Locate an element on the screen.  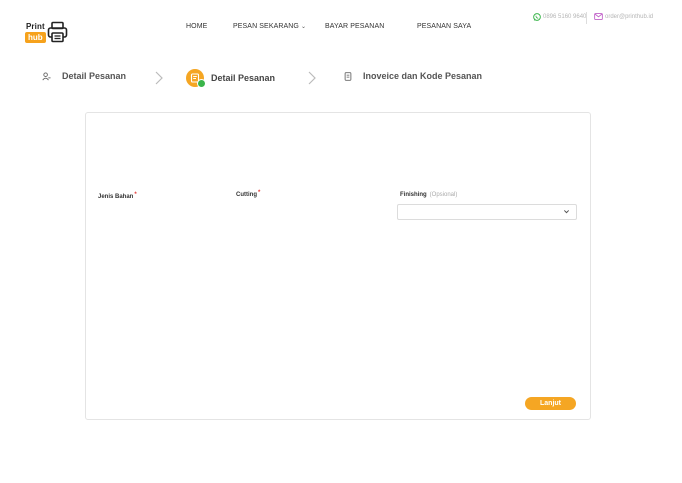
finishing-select is located at coordinates (487, 212).